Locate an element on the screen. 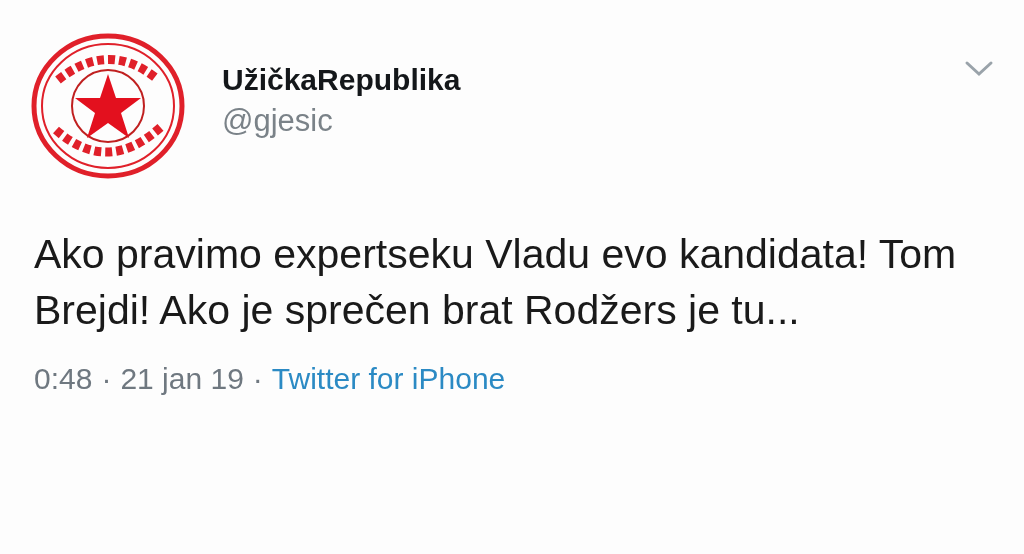  user-handle: @gjesic is located at coordinates (277, 121).